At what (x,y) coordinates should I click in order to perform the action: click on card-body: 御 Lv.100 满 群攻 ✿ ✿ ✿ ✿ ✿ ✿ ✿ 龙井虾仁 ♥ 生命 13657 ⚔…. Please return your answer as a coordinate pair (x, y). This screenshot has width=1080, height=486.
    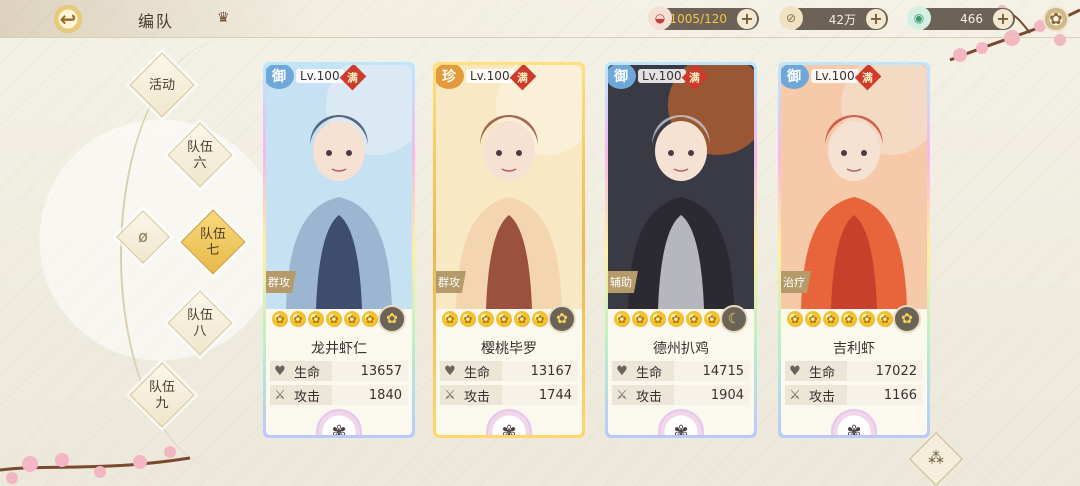
    Looking at the image, I should click on (339, 250).